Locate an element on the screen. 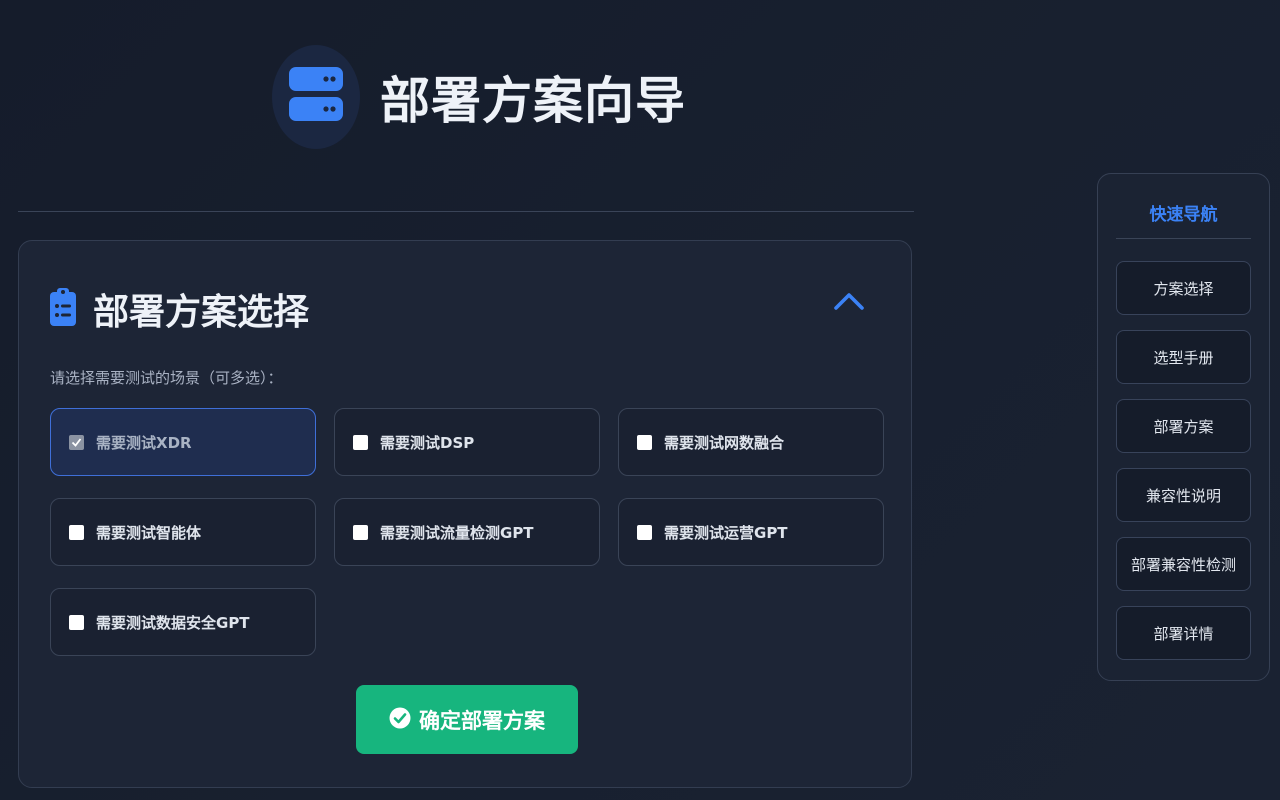  nav-item-deployment-plan: 部署方案 is located at coordinates (1183, 426).